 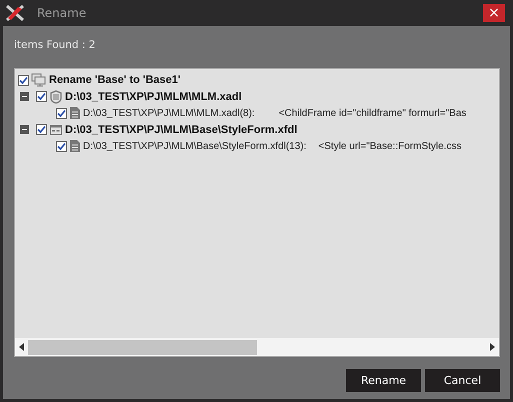 I want to click on scroll-left-icon, so click(x=21, y=347).